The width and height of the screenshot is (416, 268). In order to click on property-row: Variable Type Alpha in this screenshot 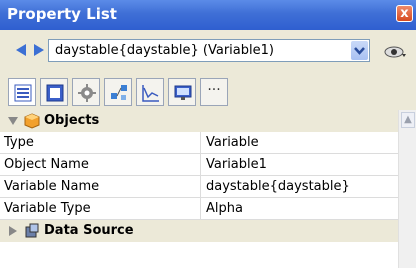, I will do `click(199, 209)`.